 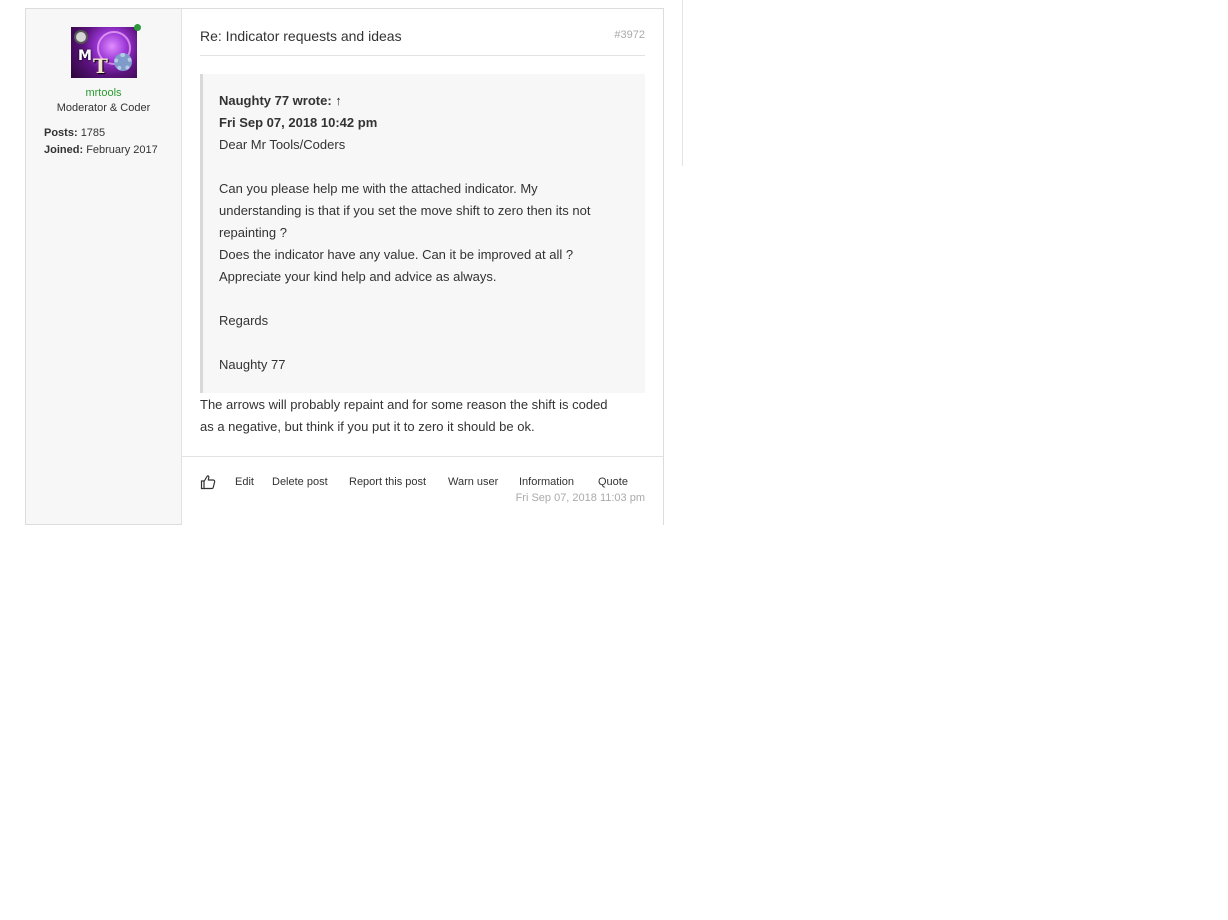 I want to click on skull-icon, so click(x=81, y=37).